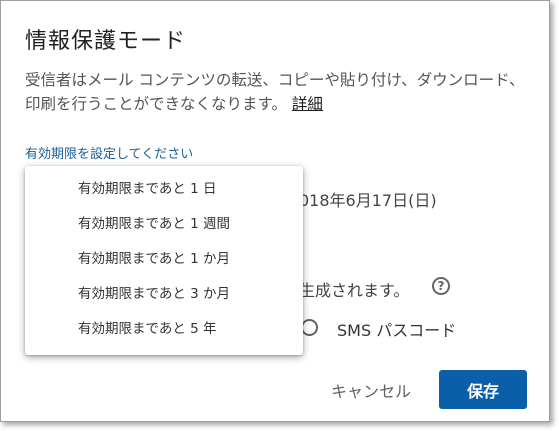  What do you see at coordinates (164, 329) in the screenshot?
I see `menu-item-5-years: 有効期限まであと 5 年` at bounding box center [164, 329].